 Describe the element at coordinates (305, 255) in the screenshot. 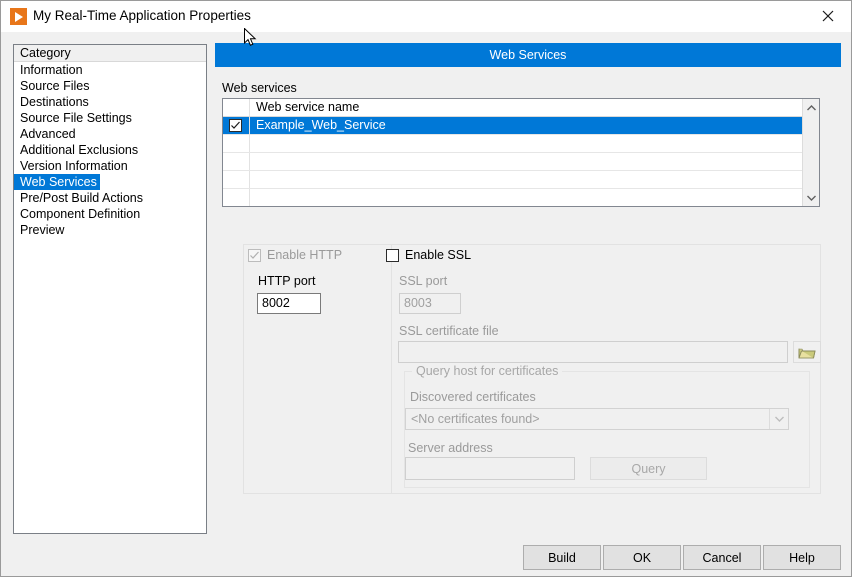

I see `enable-http-label: Enable HTTP` at that location.